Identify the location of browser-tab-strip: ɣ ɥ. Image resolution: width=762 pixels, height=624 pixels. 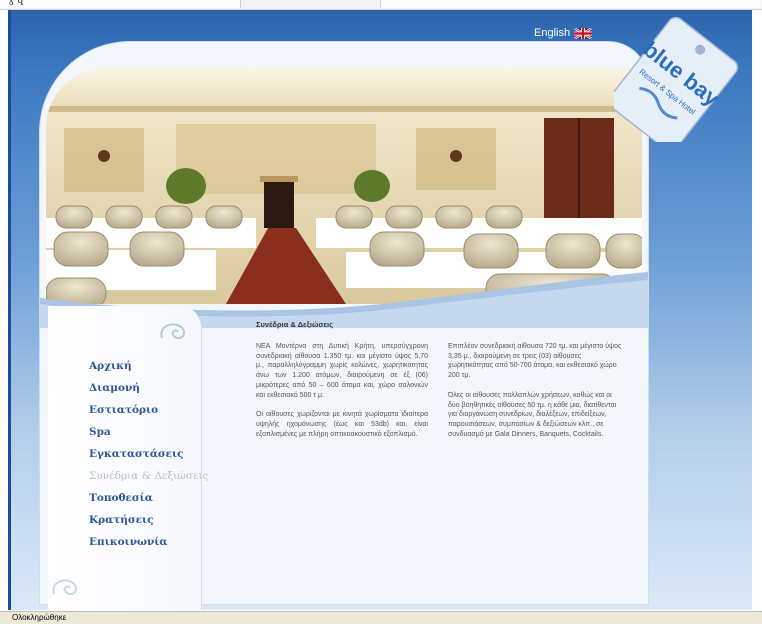
(381, 5).